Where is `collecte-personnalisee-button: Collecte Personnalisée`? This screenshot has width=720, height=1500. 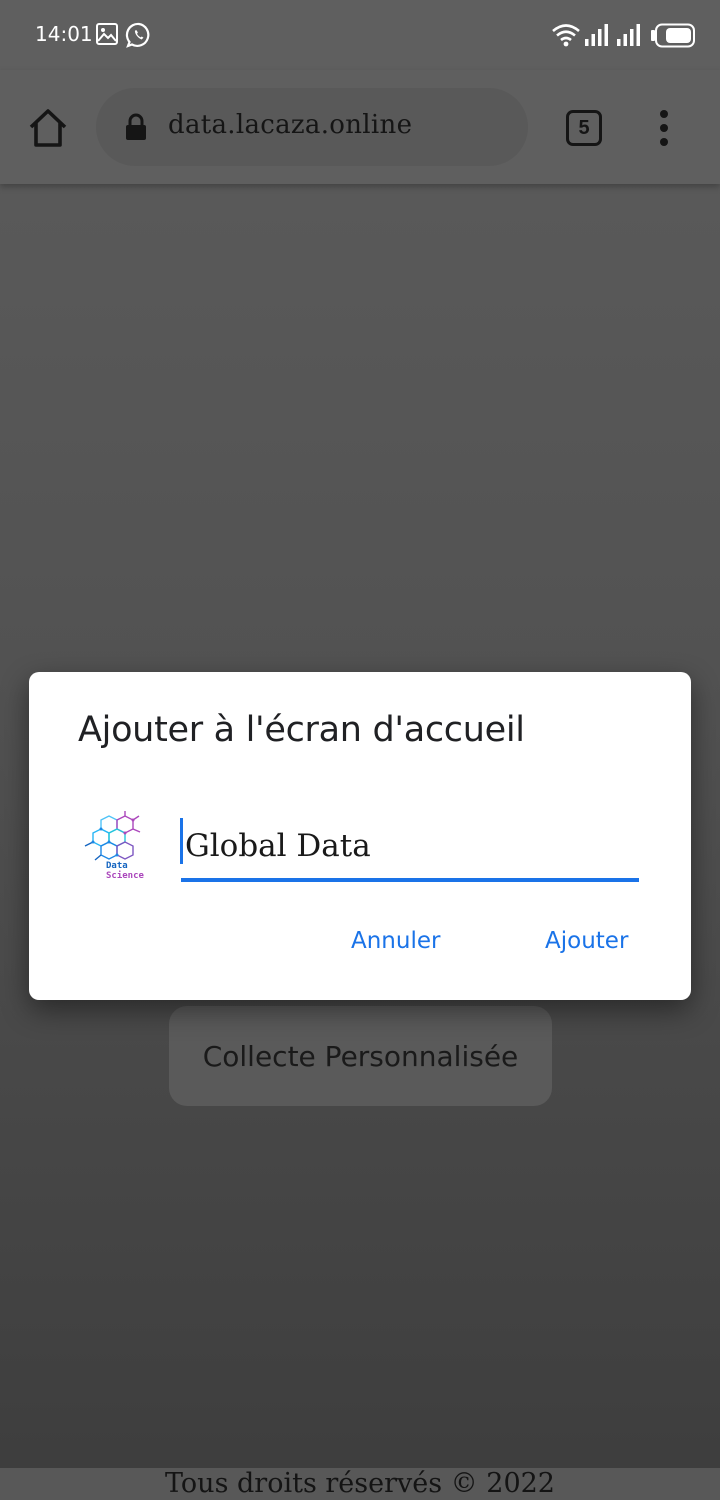 collecte-personnalisee-button: Collecte Personnalisée is located at coordinates (360, 1056).